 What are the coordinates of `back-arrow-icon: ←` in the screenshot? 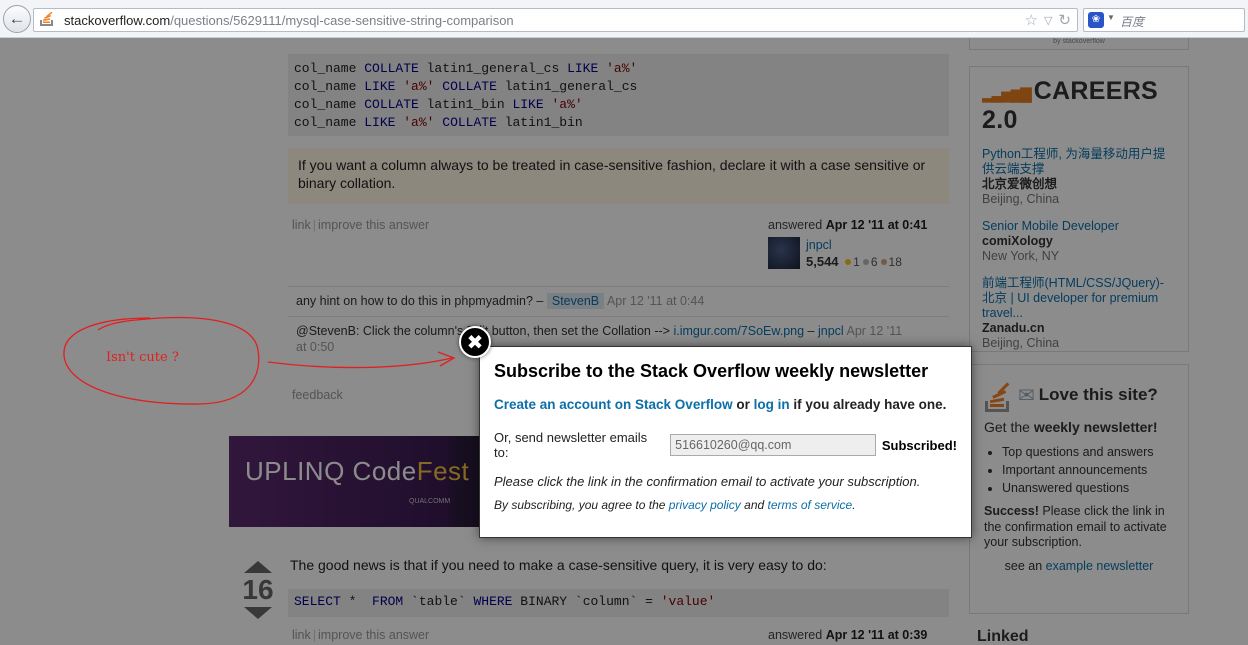 It's located at (17, 18).